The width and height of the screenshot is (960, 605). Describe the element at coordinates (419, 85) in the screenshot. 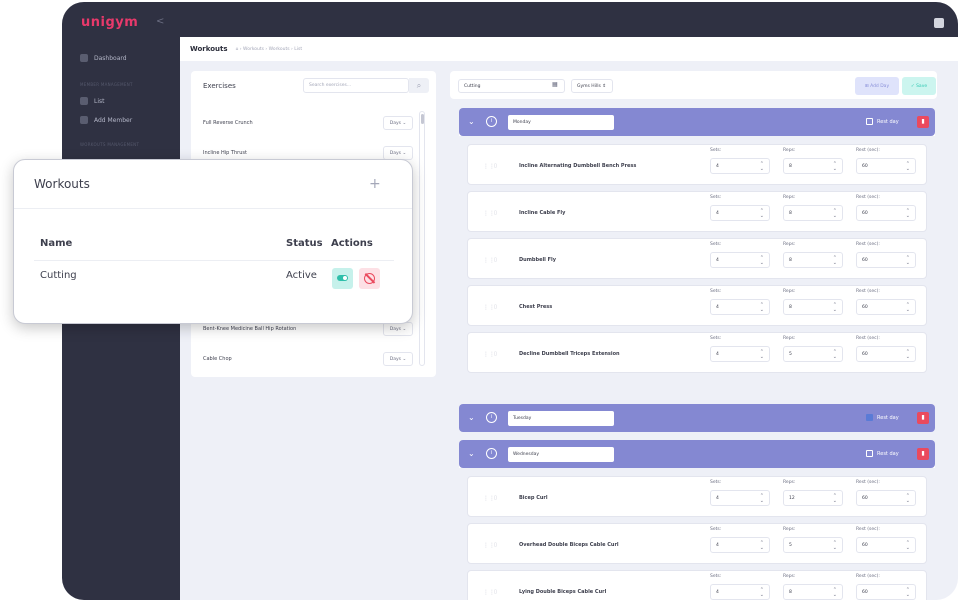

I see `search-icon: ⌕` at that location.